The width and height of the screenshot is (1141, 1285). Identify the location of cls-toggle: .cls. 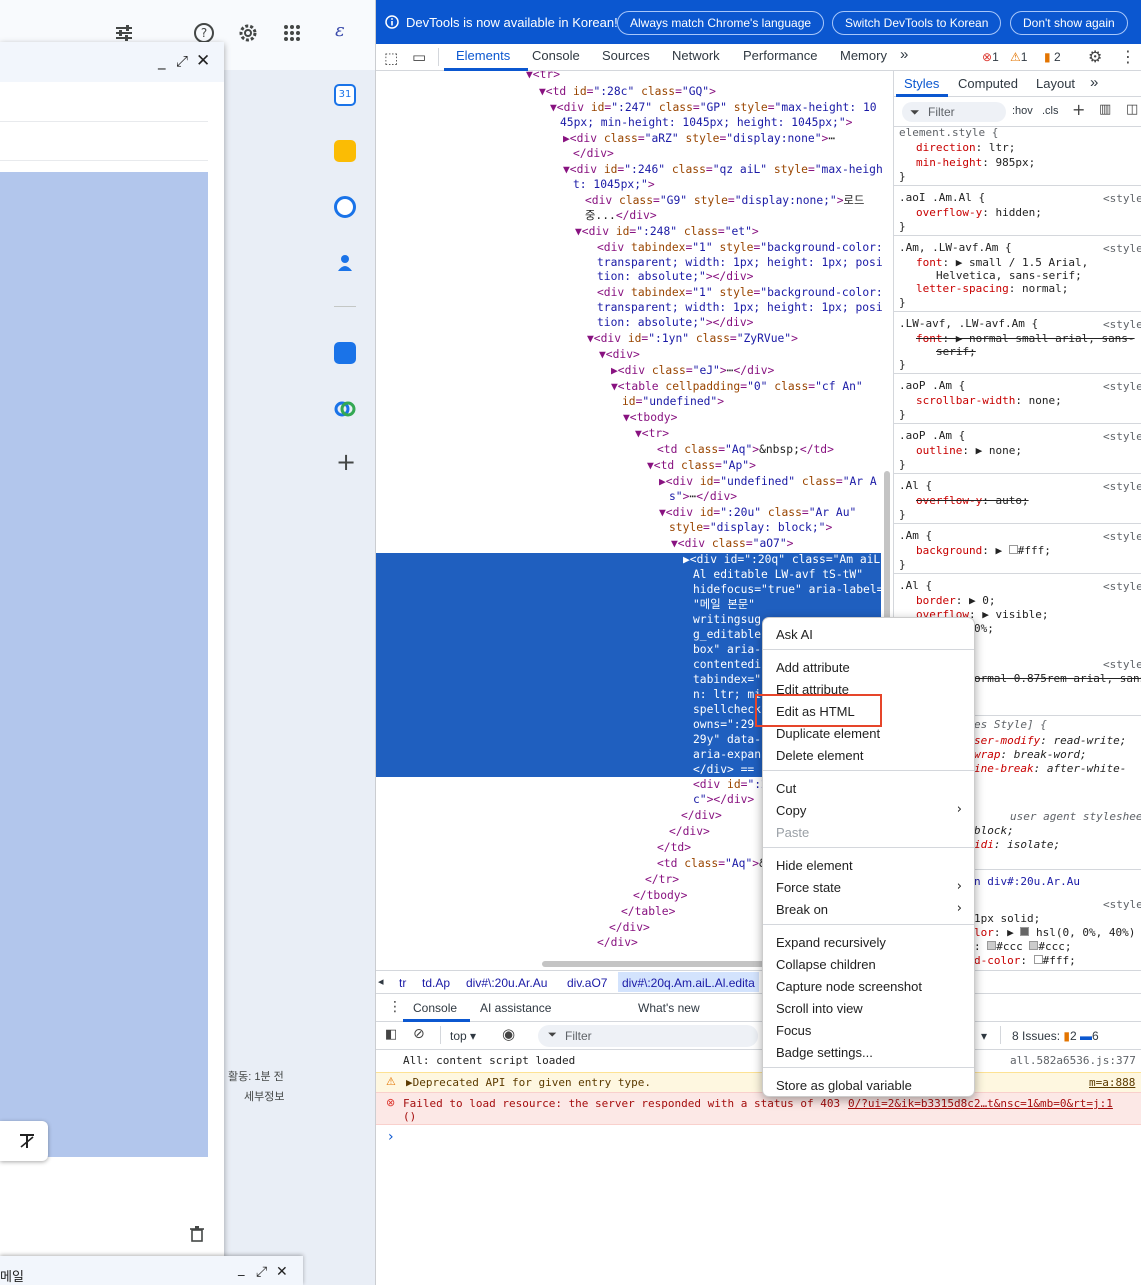
(1050, 111).